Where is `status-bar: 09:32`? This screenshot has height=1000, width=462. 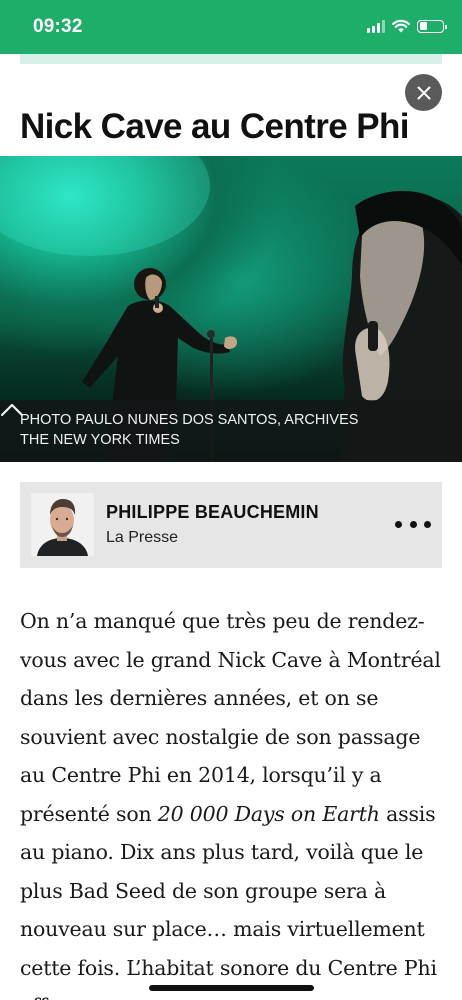 status-bar: 09:32 is located at coordinates (231, 27).